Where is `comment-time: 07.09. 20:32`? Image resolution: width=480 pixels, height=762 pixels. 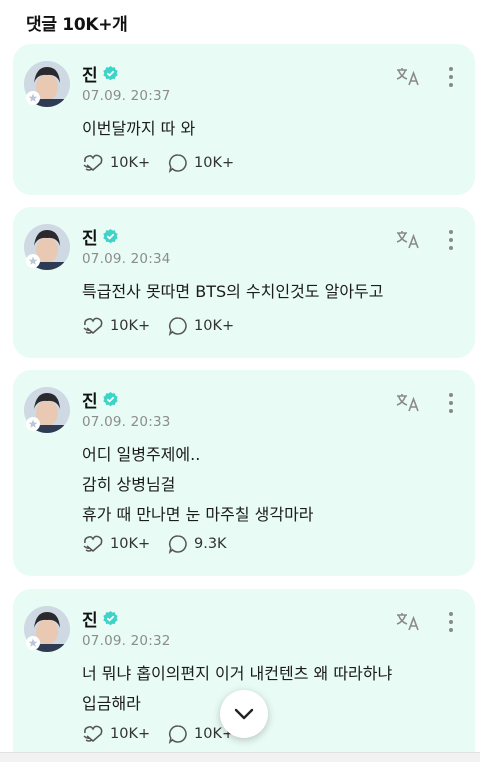
comment-time: 07.09. 20:32 is located at coordinates (126, 641).